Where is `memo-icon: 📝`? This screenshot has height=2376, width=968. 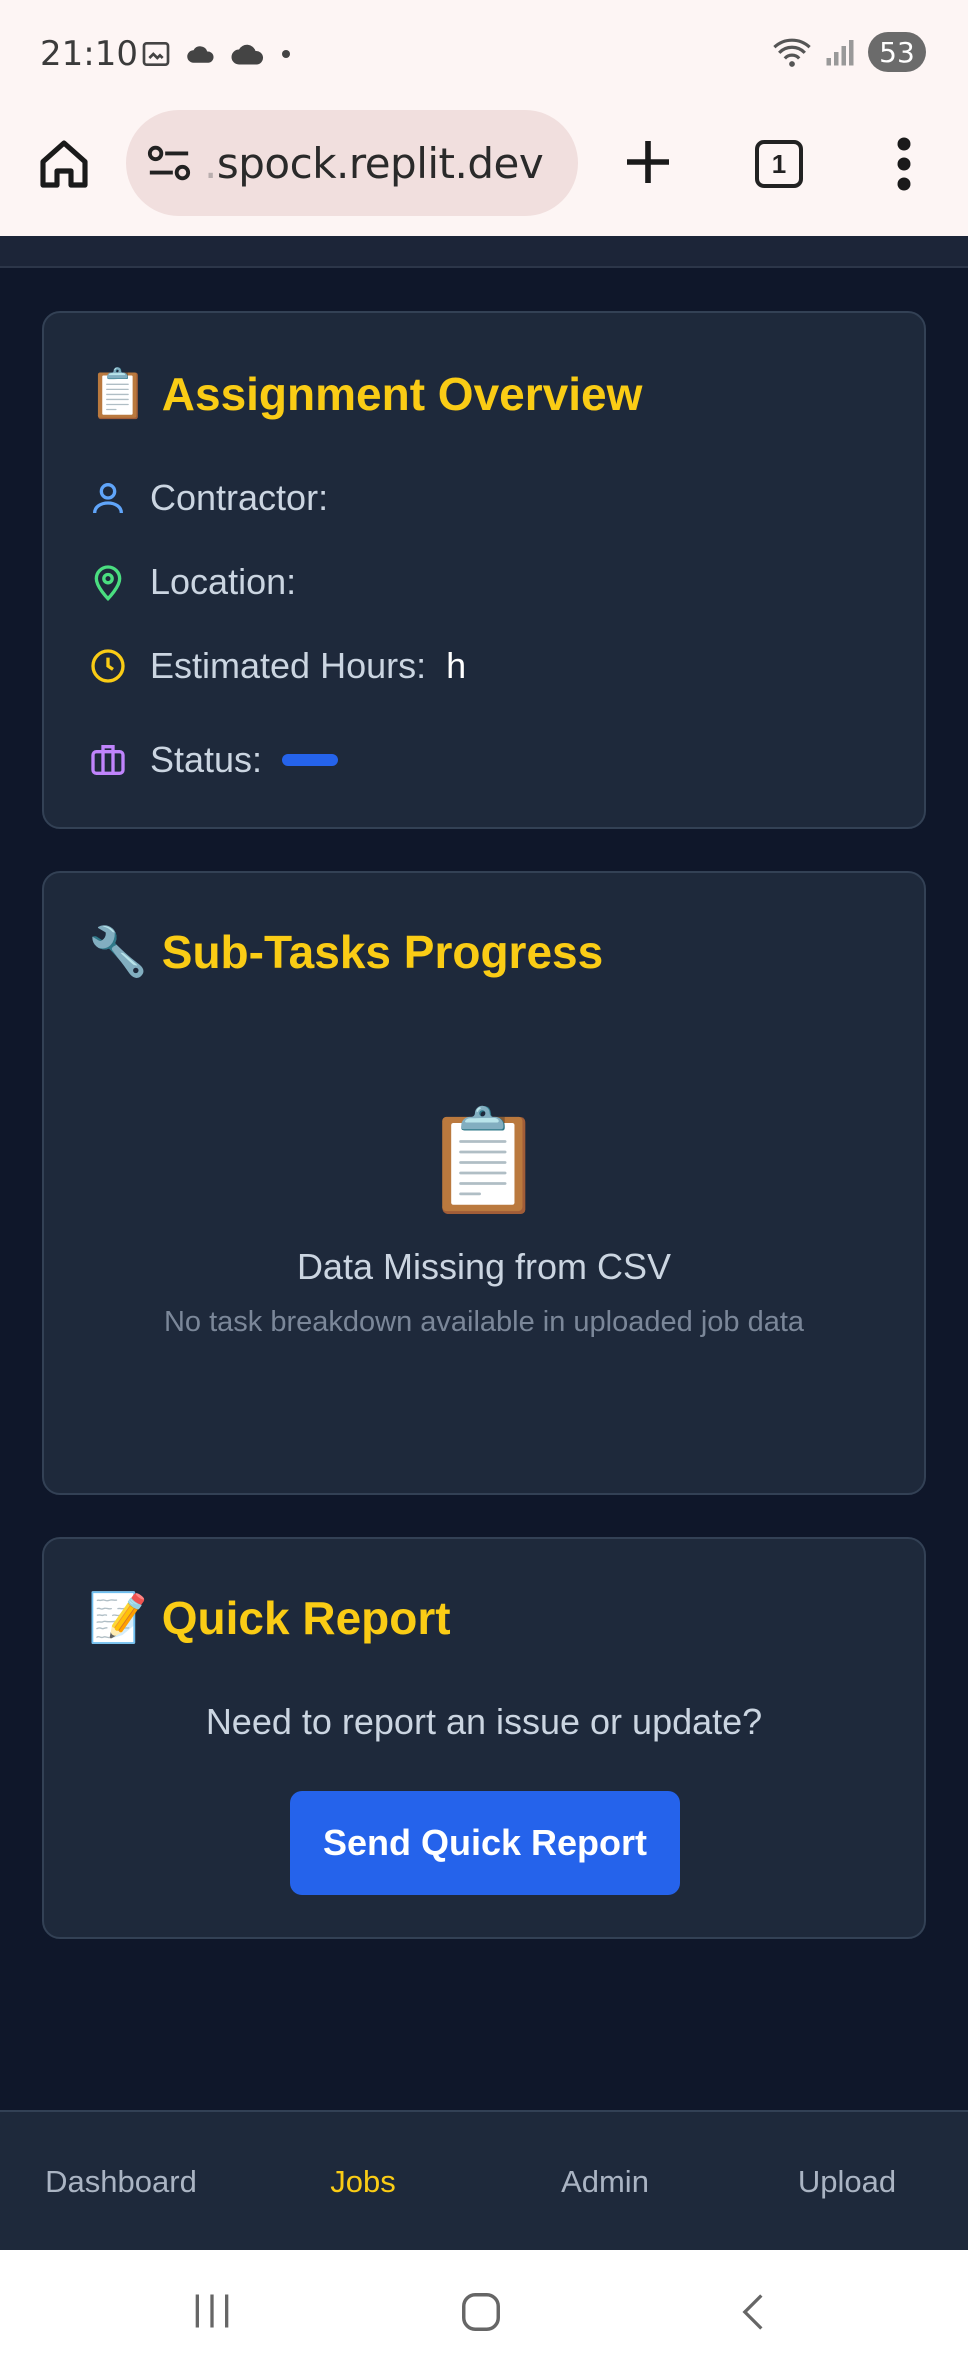
memo-icon: 📝 is located at coordinates (118, 1618).